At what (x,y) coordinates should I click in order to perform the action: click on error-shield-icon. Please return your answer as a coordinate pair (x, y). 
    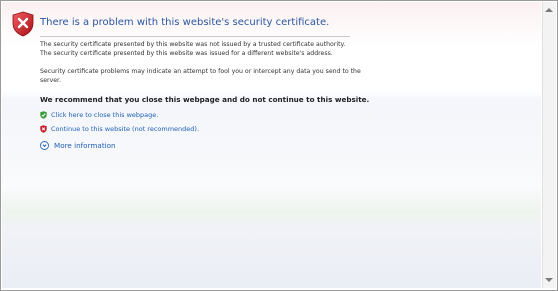
    Looking at the image, I should click on (23, 24).